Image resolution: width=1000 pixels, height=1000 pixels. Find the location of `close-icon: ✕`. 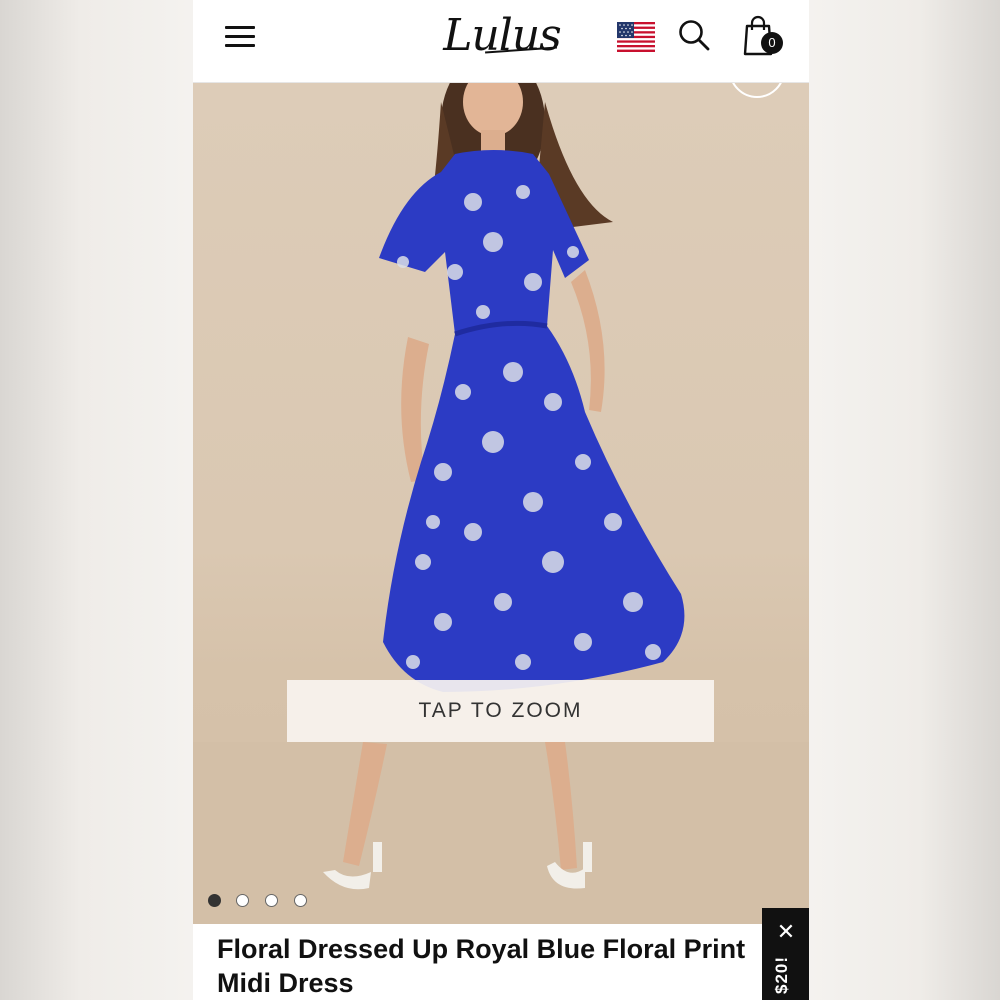

close-icon: ✕ is located at coordinates (786, 932).